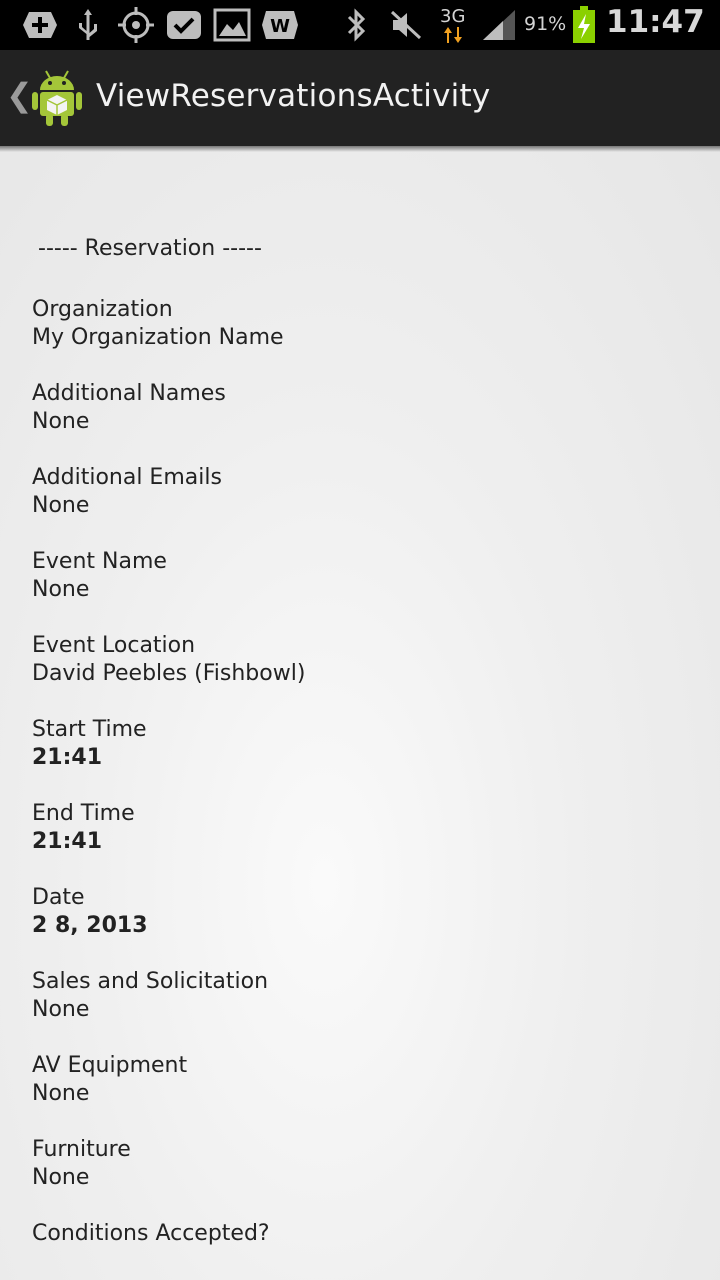 The height and width of the screenshot is (1280, 720). What do you see at coordinates (357, 25) in the screenshot?
I see `bluetooth-icon` at bounding box center [357, 25].